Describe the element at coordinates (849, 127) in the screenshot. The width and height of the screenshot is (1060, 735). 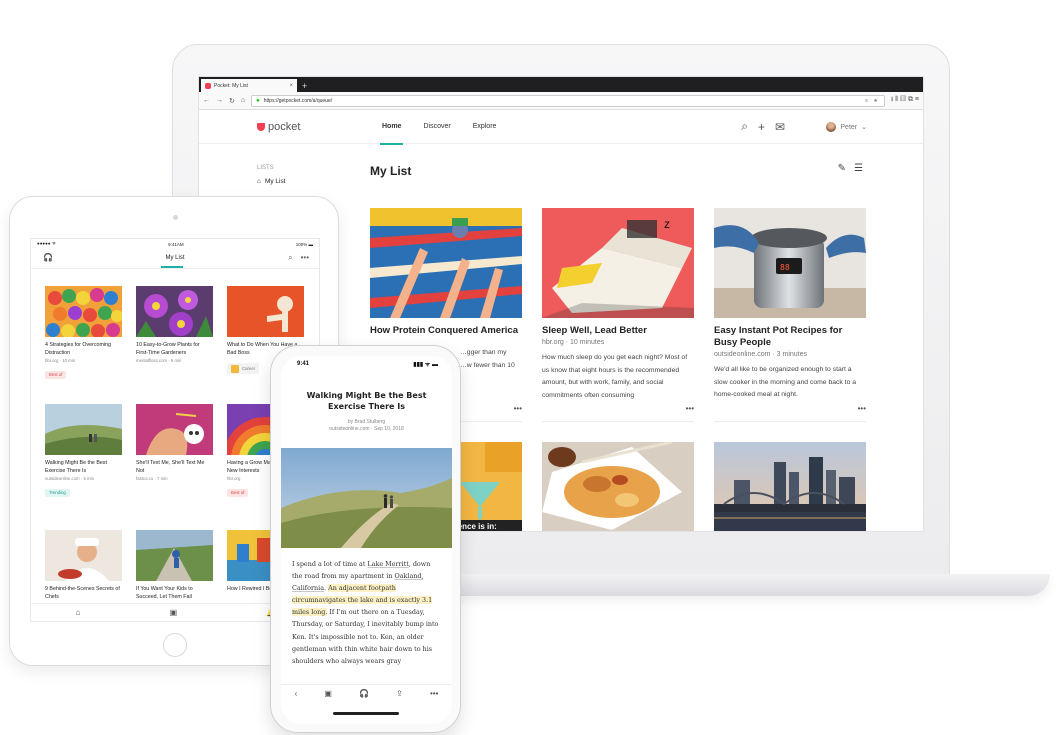
I see `user-name: Peter` at that location.